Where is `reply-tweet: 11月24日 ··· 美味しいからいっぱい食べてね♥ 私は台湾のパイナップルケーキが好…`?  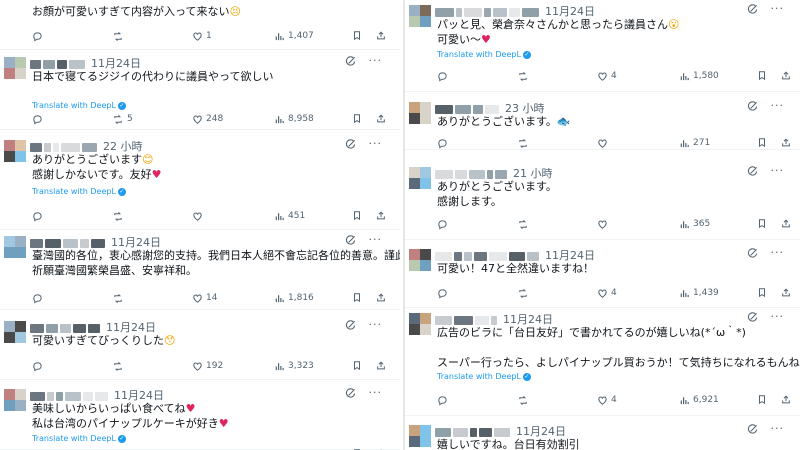 reply-tweet: 11月24日 ··· 美味しいからいっぱい食べてね♥ 私は台湾のパイナップルケーキが好… is located at coordinates (200, 415).